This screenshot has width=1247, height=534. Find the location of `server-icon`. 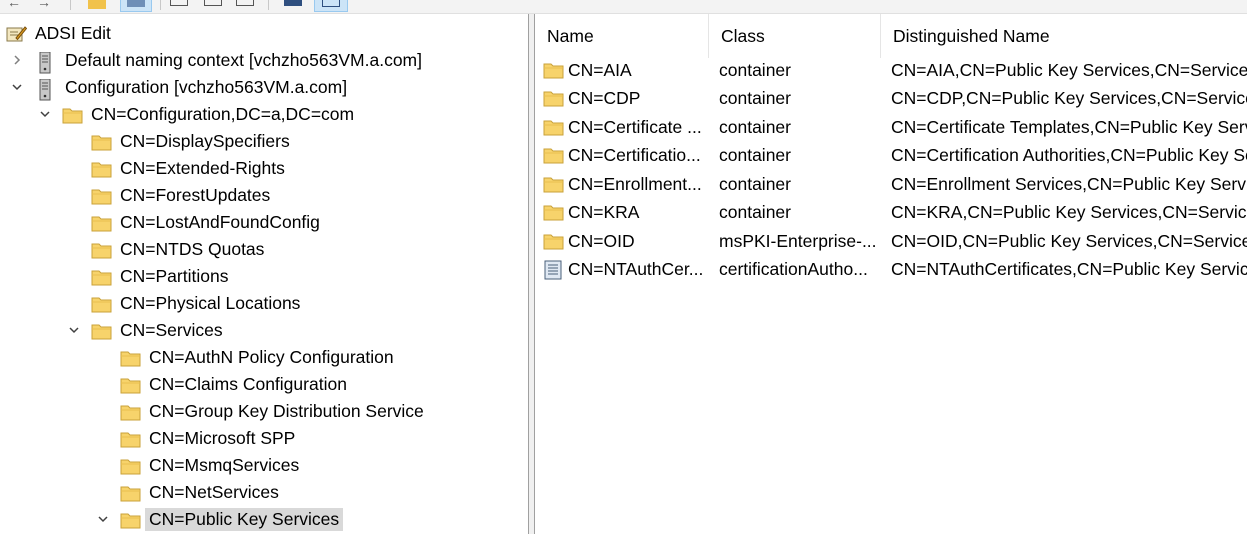

server-icon is located at coordinates (46, 62).